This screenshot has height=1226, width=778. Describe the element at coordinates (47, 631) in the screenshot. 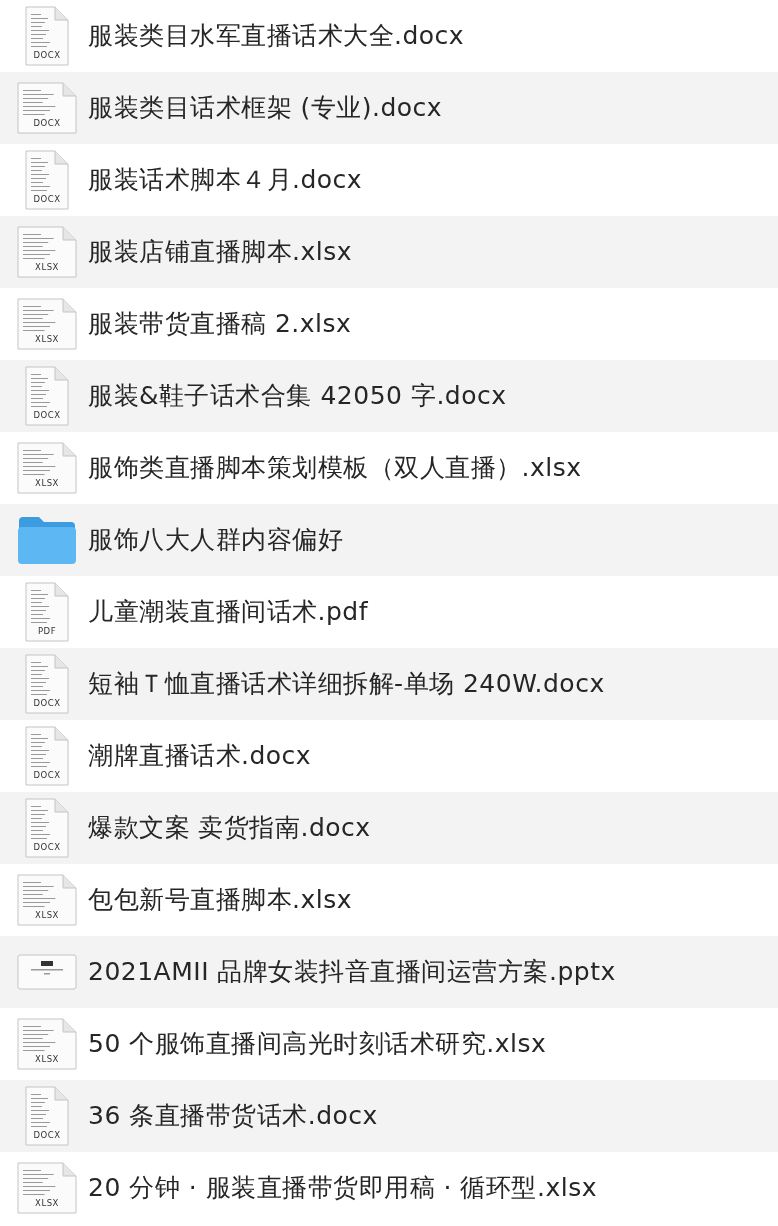

I see `file-type-label: PDF` at that location.